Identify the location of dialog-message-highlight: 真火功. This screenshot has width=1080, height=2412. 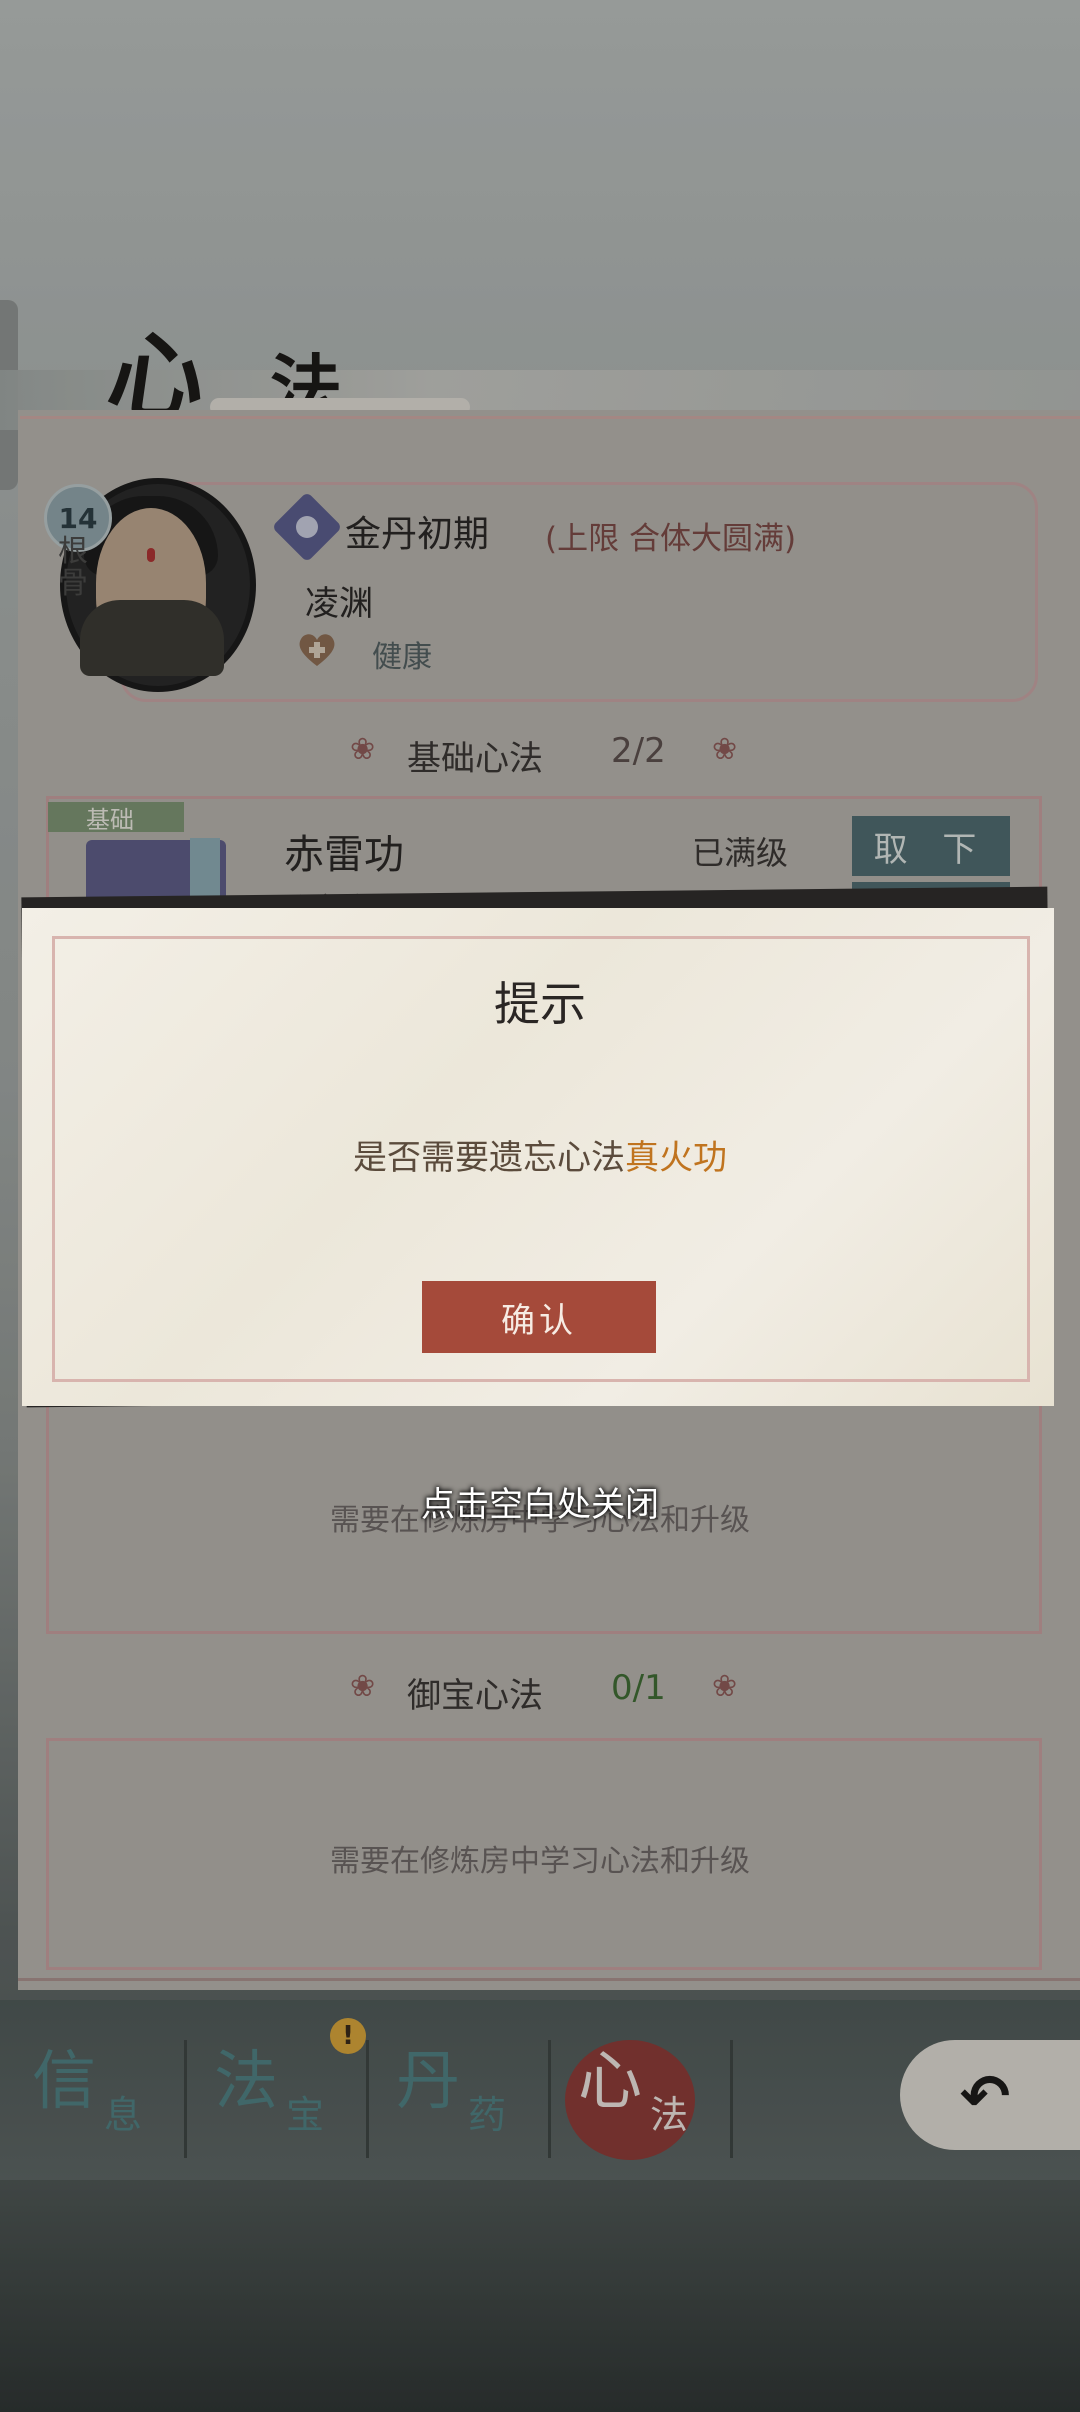
(676, 1158).